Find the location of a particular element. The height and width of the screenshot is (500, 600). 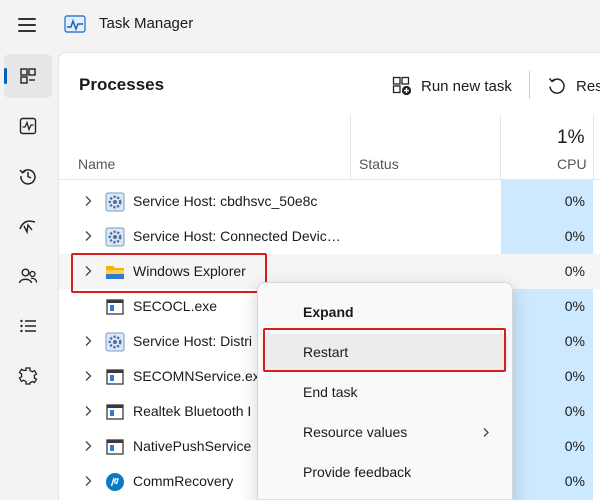

cpu-total-percent: 1% is located at coordinates (571, 137).